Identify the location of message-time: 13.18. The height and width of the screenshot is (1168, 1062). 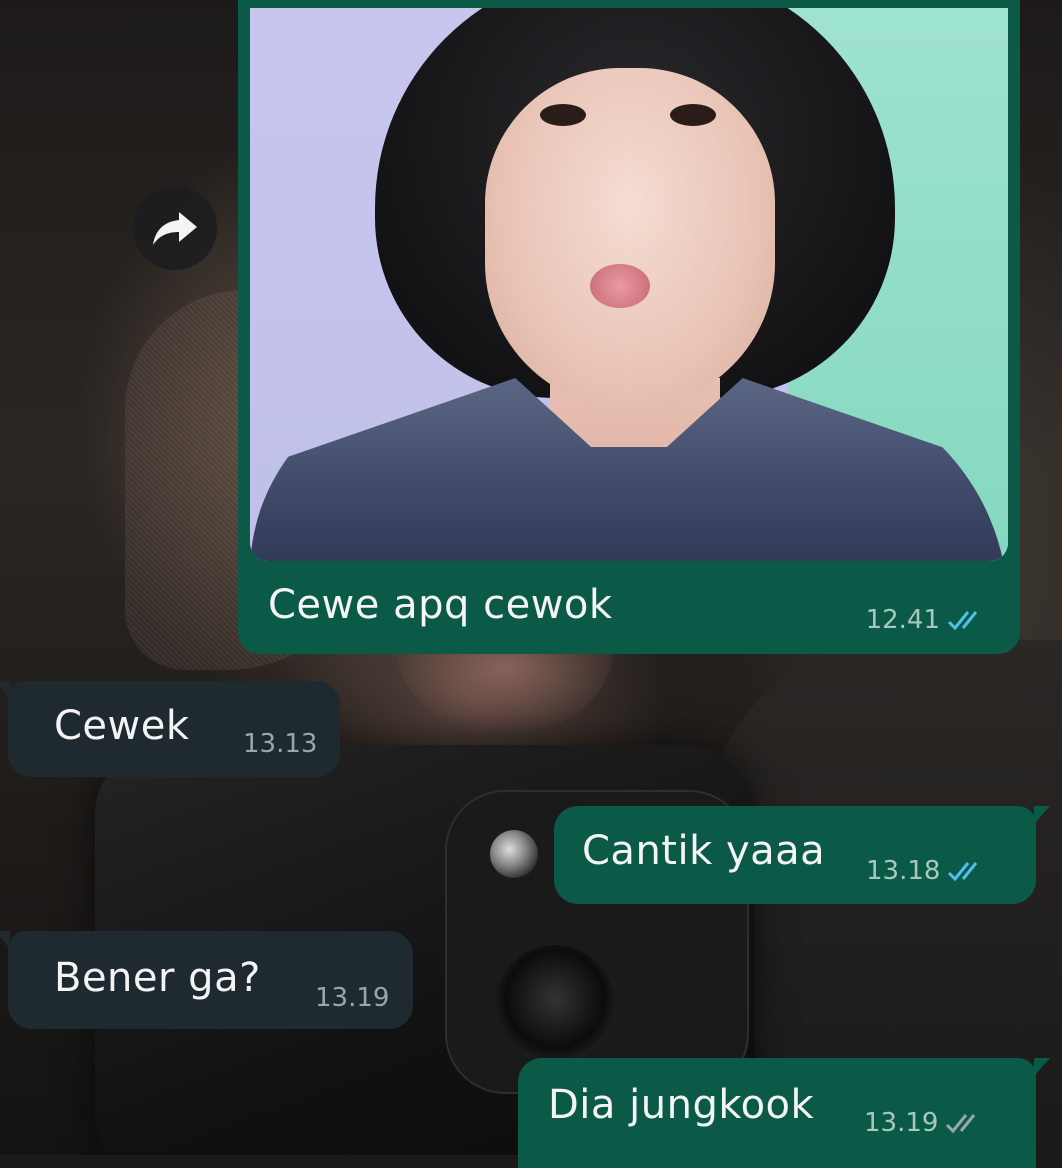
(903, 871).